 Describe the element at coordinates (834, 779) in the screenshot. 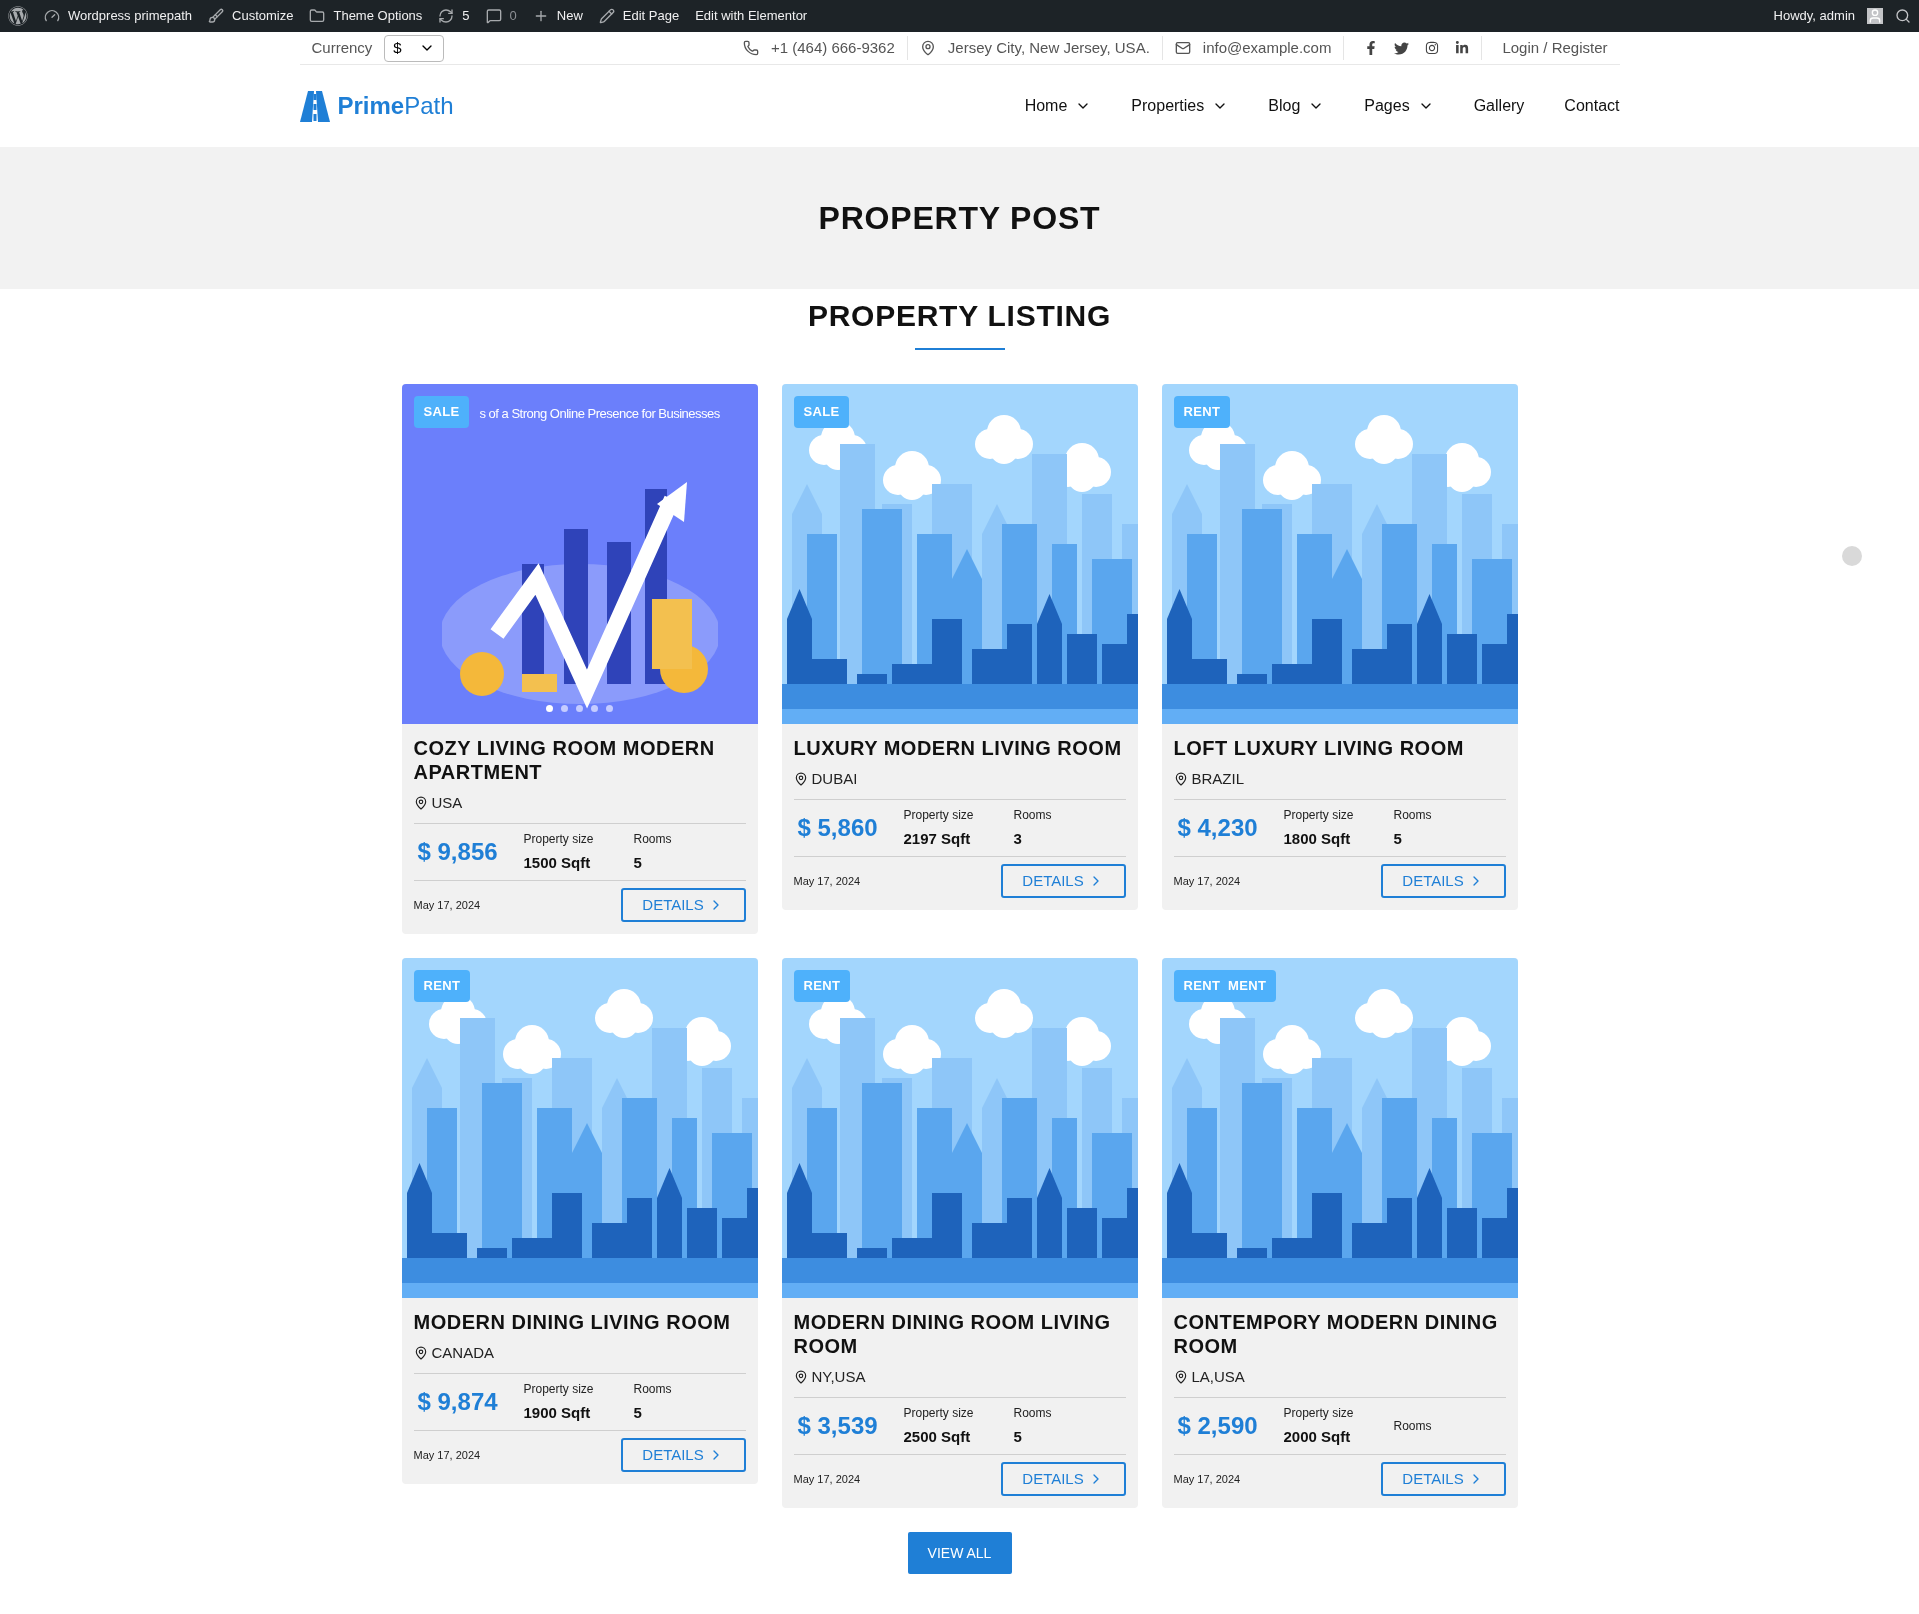

I see `property-location: DUBAI` at that location.